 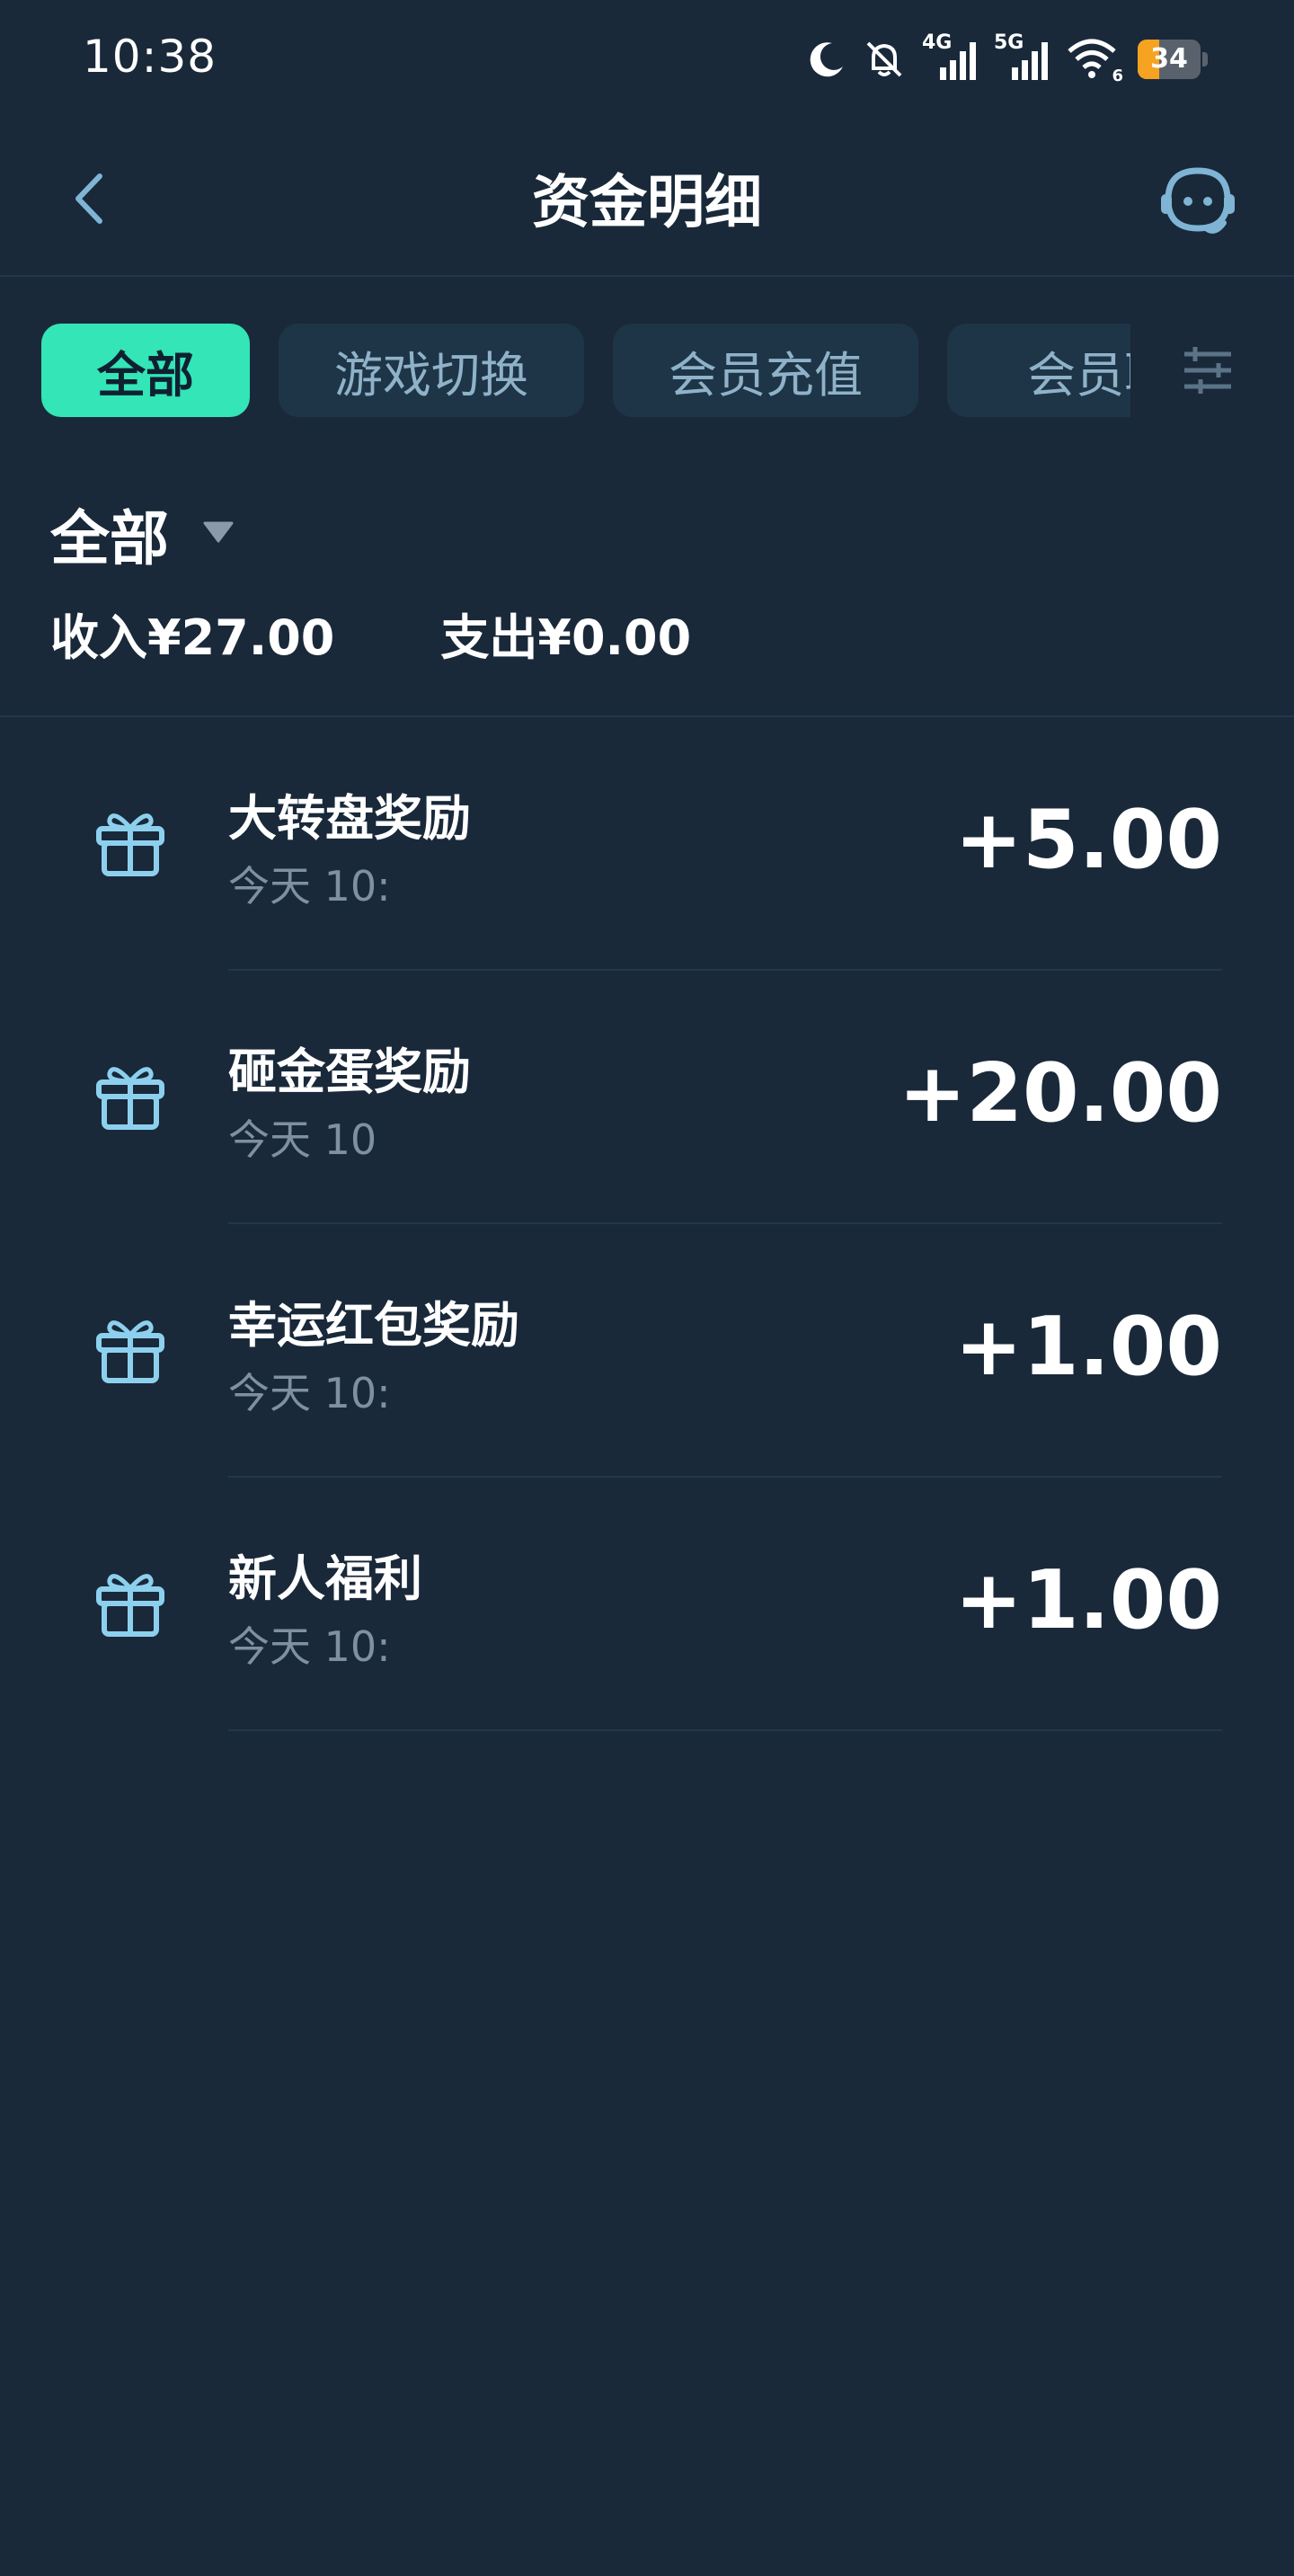 What do you see at coordinates (1009, 42) in the screenshot?
I see `network-type-label: 5G` at bounding box center [1009, 42].